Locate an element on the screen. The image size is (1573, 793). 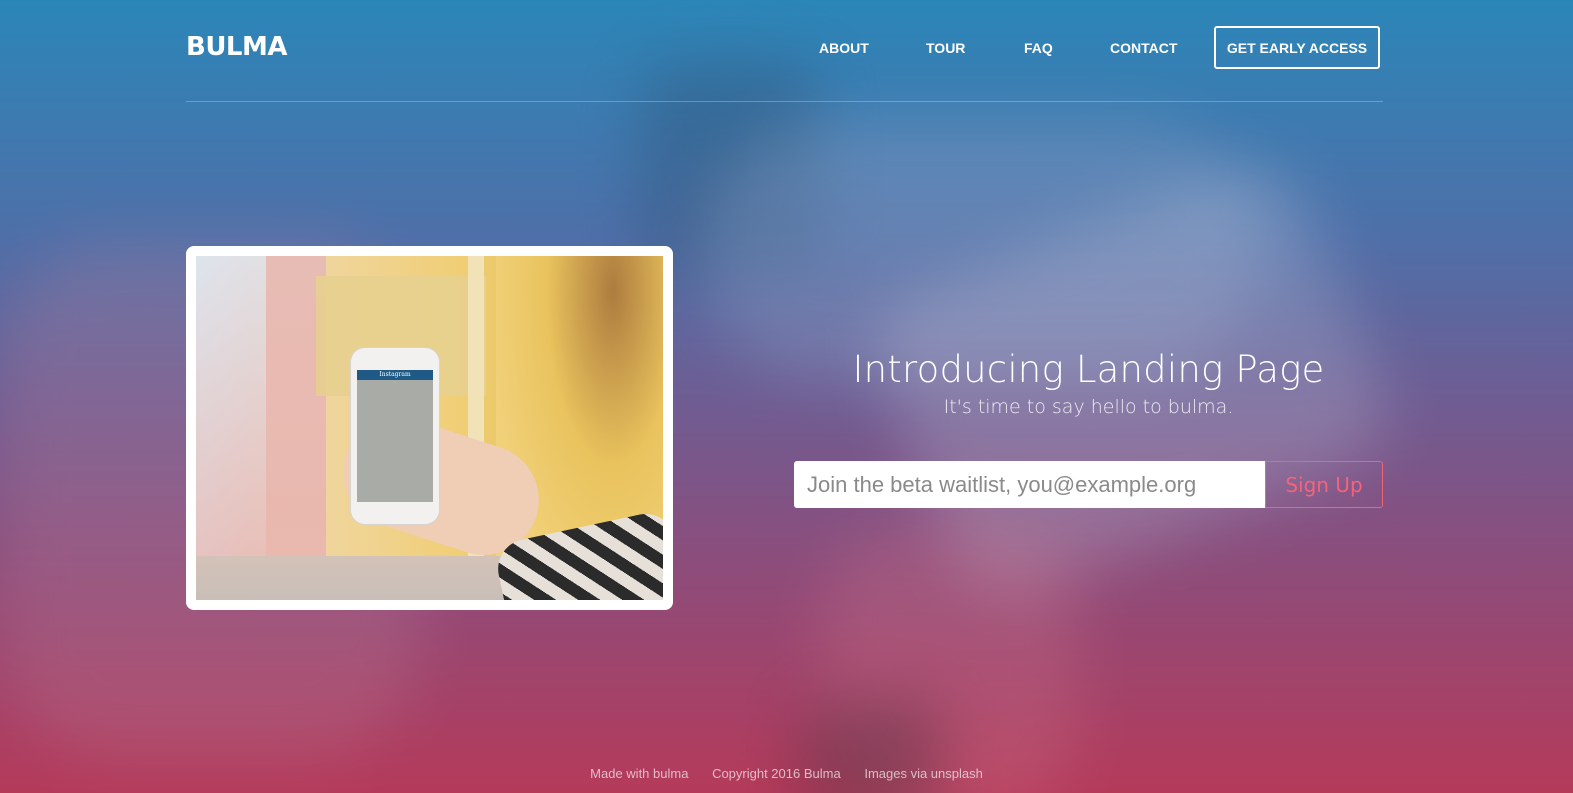
nav-link-contact: CONTACT is located at coordinates (1143, 48).